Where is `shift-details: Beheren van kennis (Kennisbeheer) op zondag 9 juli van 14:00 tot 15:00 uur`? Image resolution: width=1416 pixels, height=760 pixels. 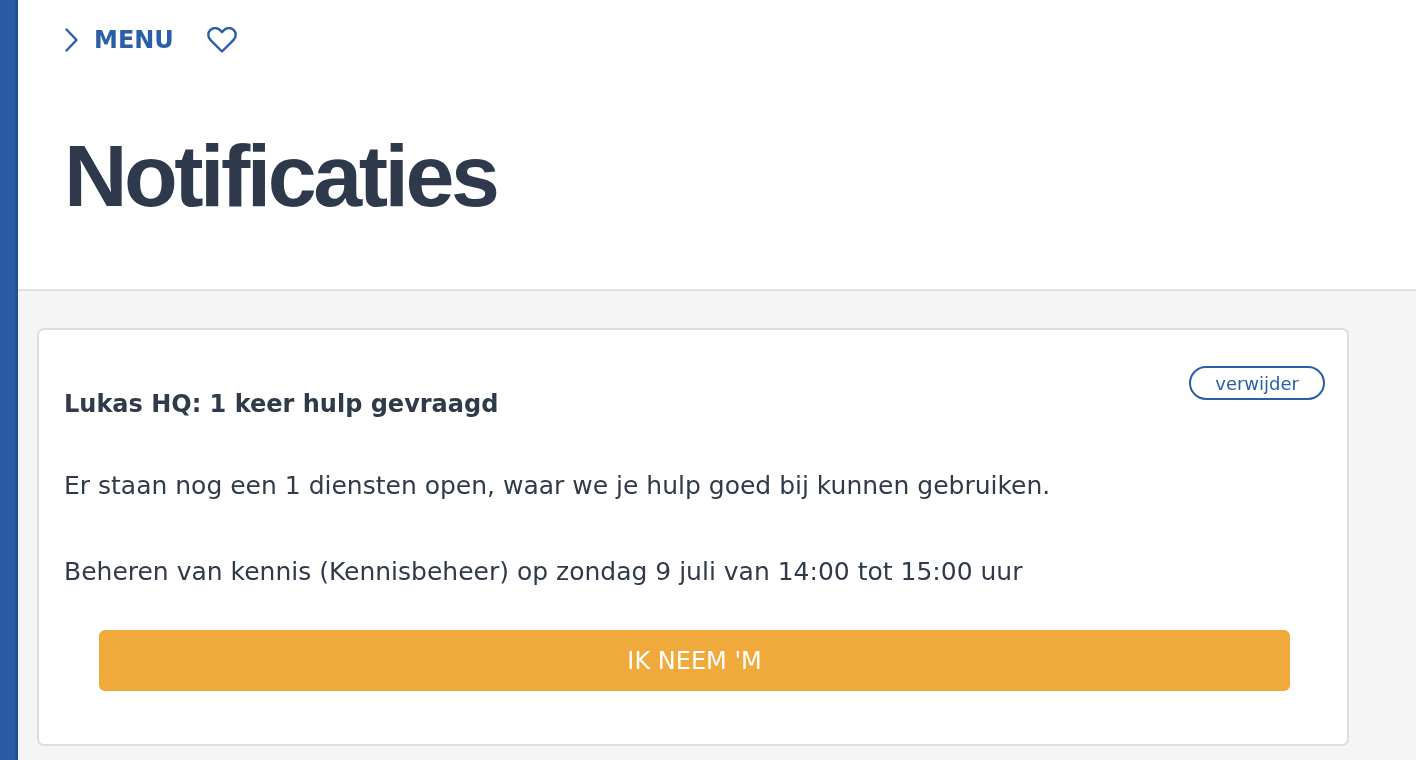 shift-details: Beheren van kennis (Kennisbeheer) op zondag 9 juli van 14:00 tot 15:00 uur is located at coordinates (544, 572).